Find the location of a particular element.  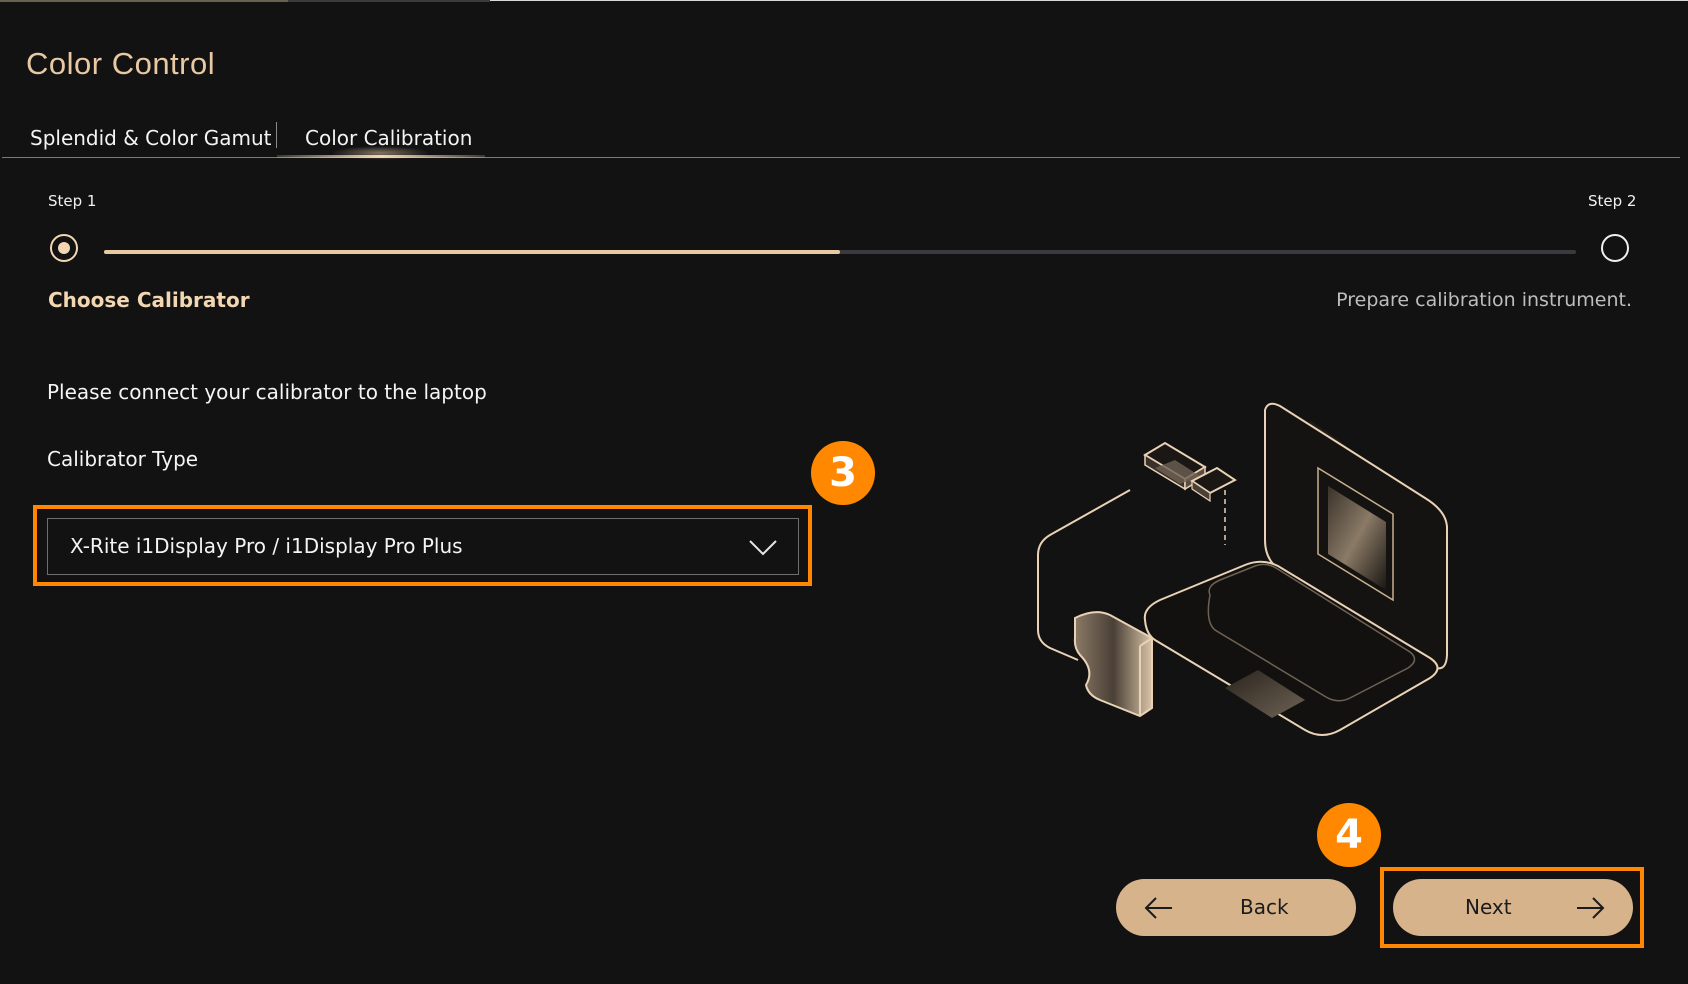

step-2-indicator is located at coordinates (1615, 248).